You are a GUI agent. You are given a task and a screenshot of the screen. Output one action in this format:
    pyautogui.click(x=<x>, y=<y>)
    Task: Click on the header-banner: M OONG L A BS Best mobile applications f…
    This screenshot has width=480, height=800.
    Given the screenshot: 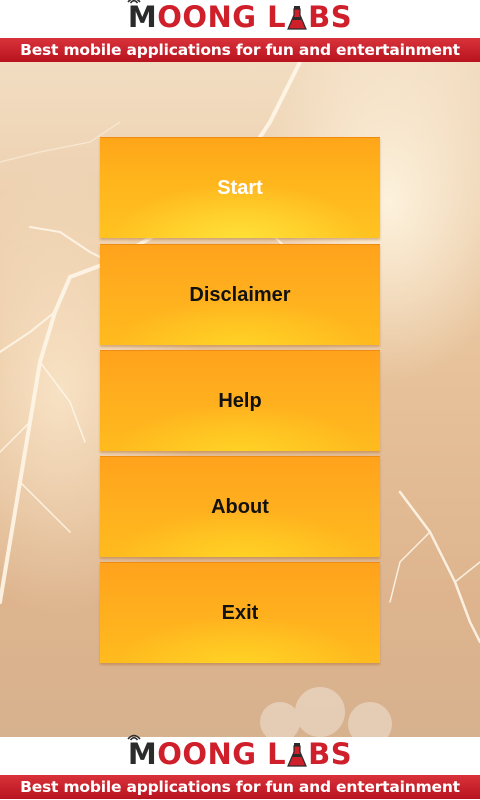 What is the action you would take?
    pyautogui.click(x=240, y=31)
    